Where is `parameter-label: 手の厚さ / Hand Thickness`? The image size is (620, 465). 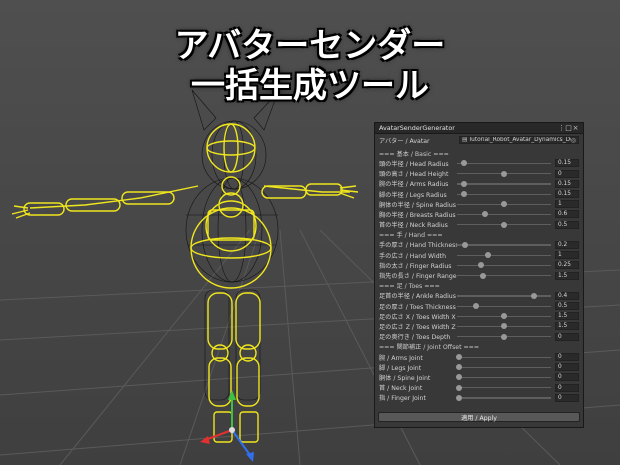
parameter-label: 手の厚さ / Hand Thickness is located at coordinates (418, 246).